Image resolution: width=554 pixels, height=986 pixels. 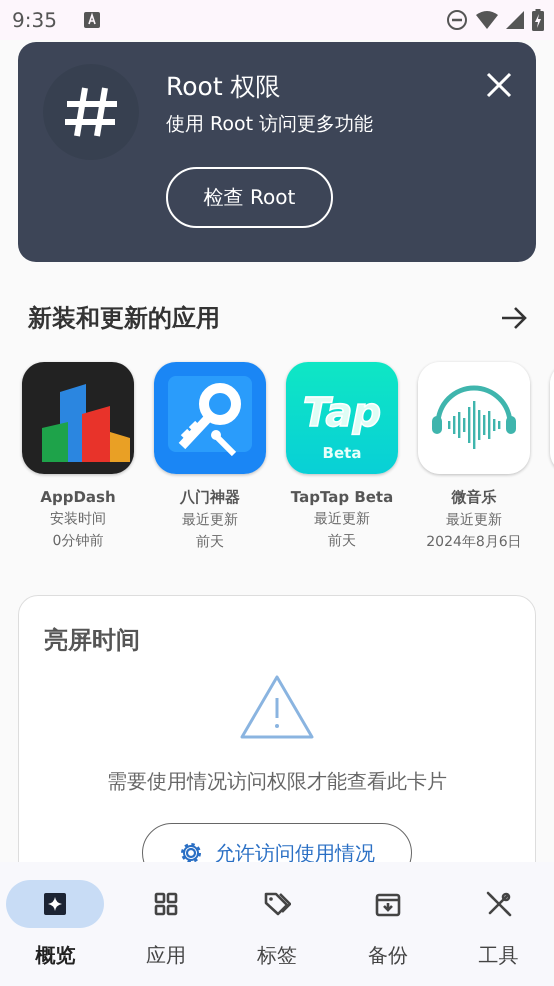 What do you see at coordinates (514, 318) in the screenshot?
I see `arrow-right-icon` at bounding box center [514, 318].